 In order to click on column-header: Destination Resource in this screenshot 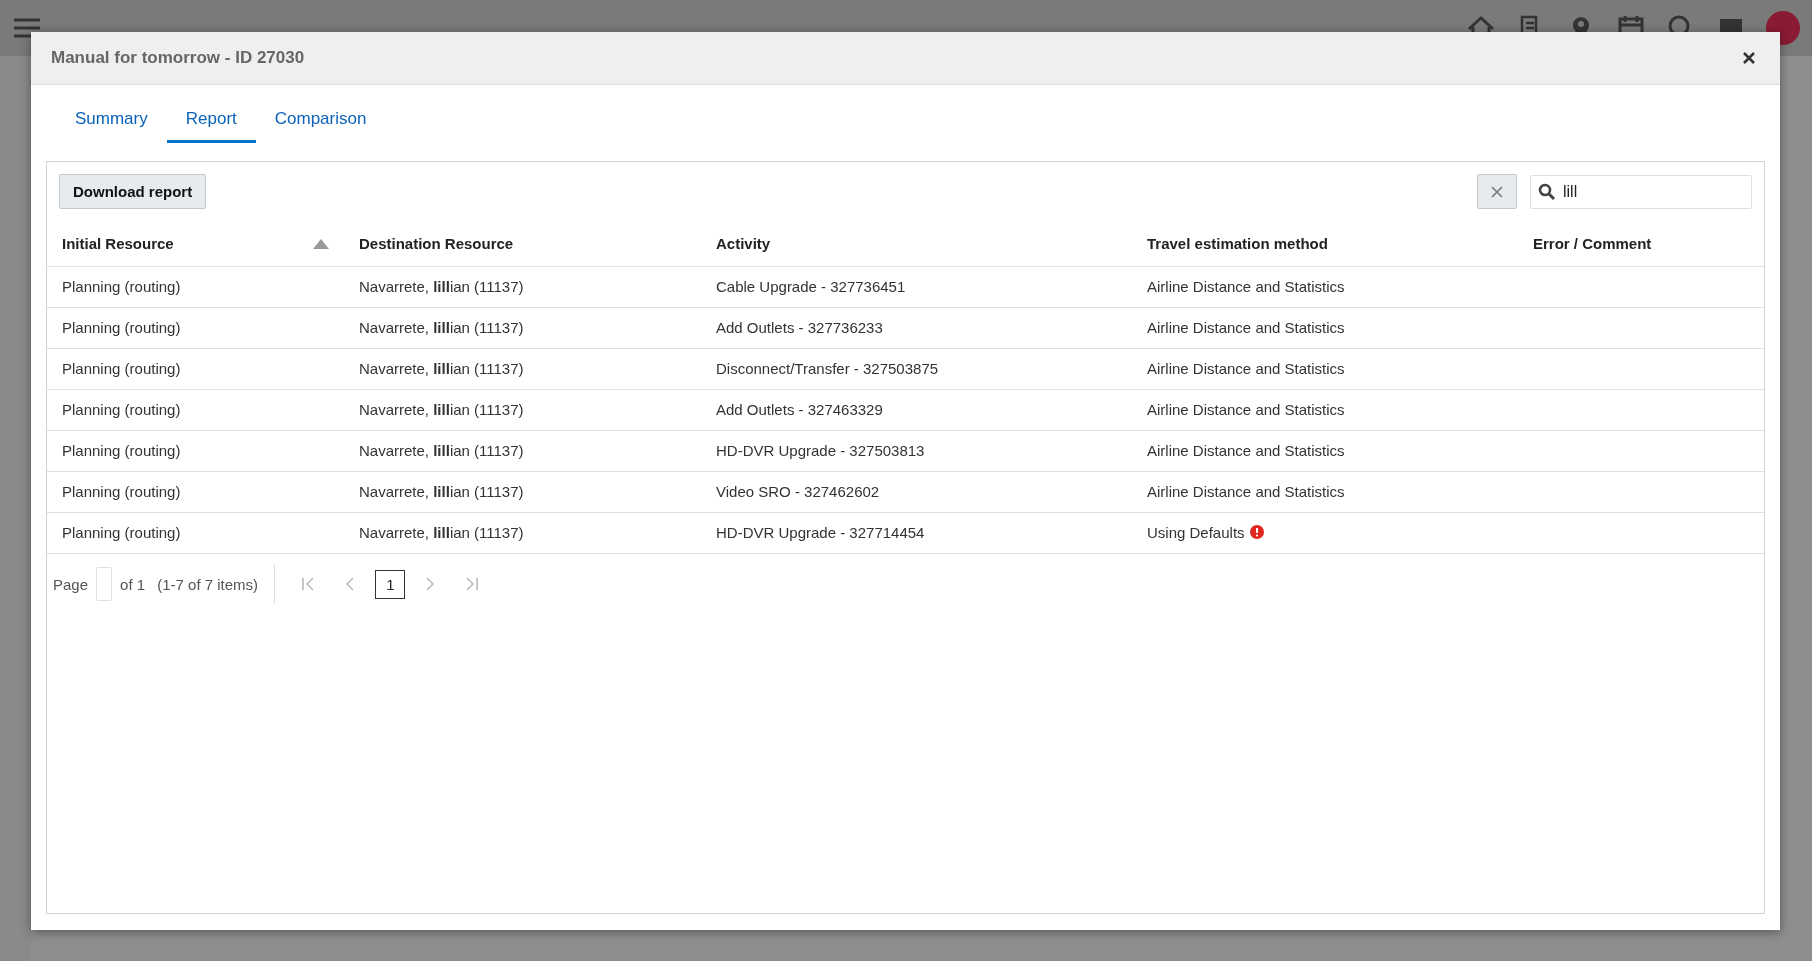, I will do `click(436, 243)`.